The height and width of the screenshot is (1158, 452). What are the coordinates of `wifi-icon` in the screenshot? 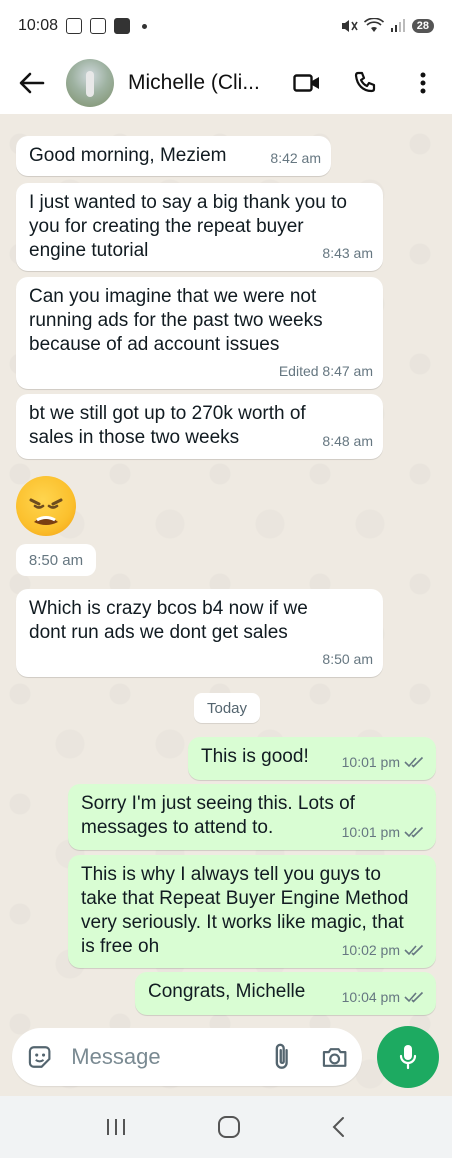 It's located at (373, 25).